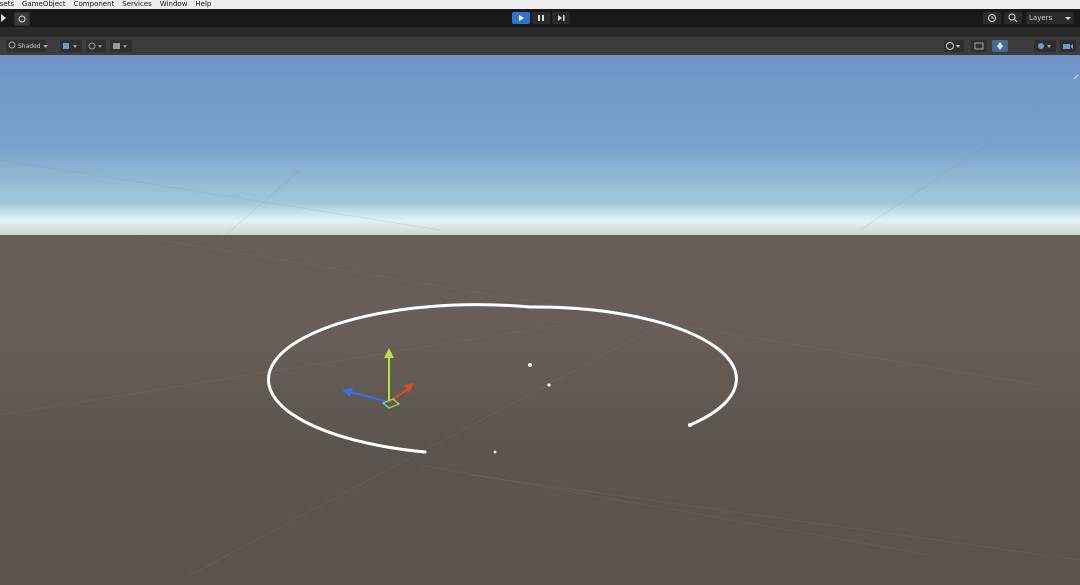 This screenshot has width=1080, height=585. What do you see at coordinates (378, 378) in the screenshot?
I see `transform-gizmo` at bounding box center [378, 378].